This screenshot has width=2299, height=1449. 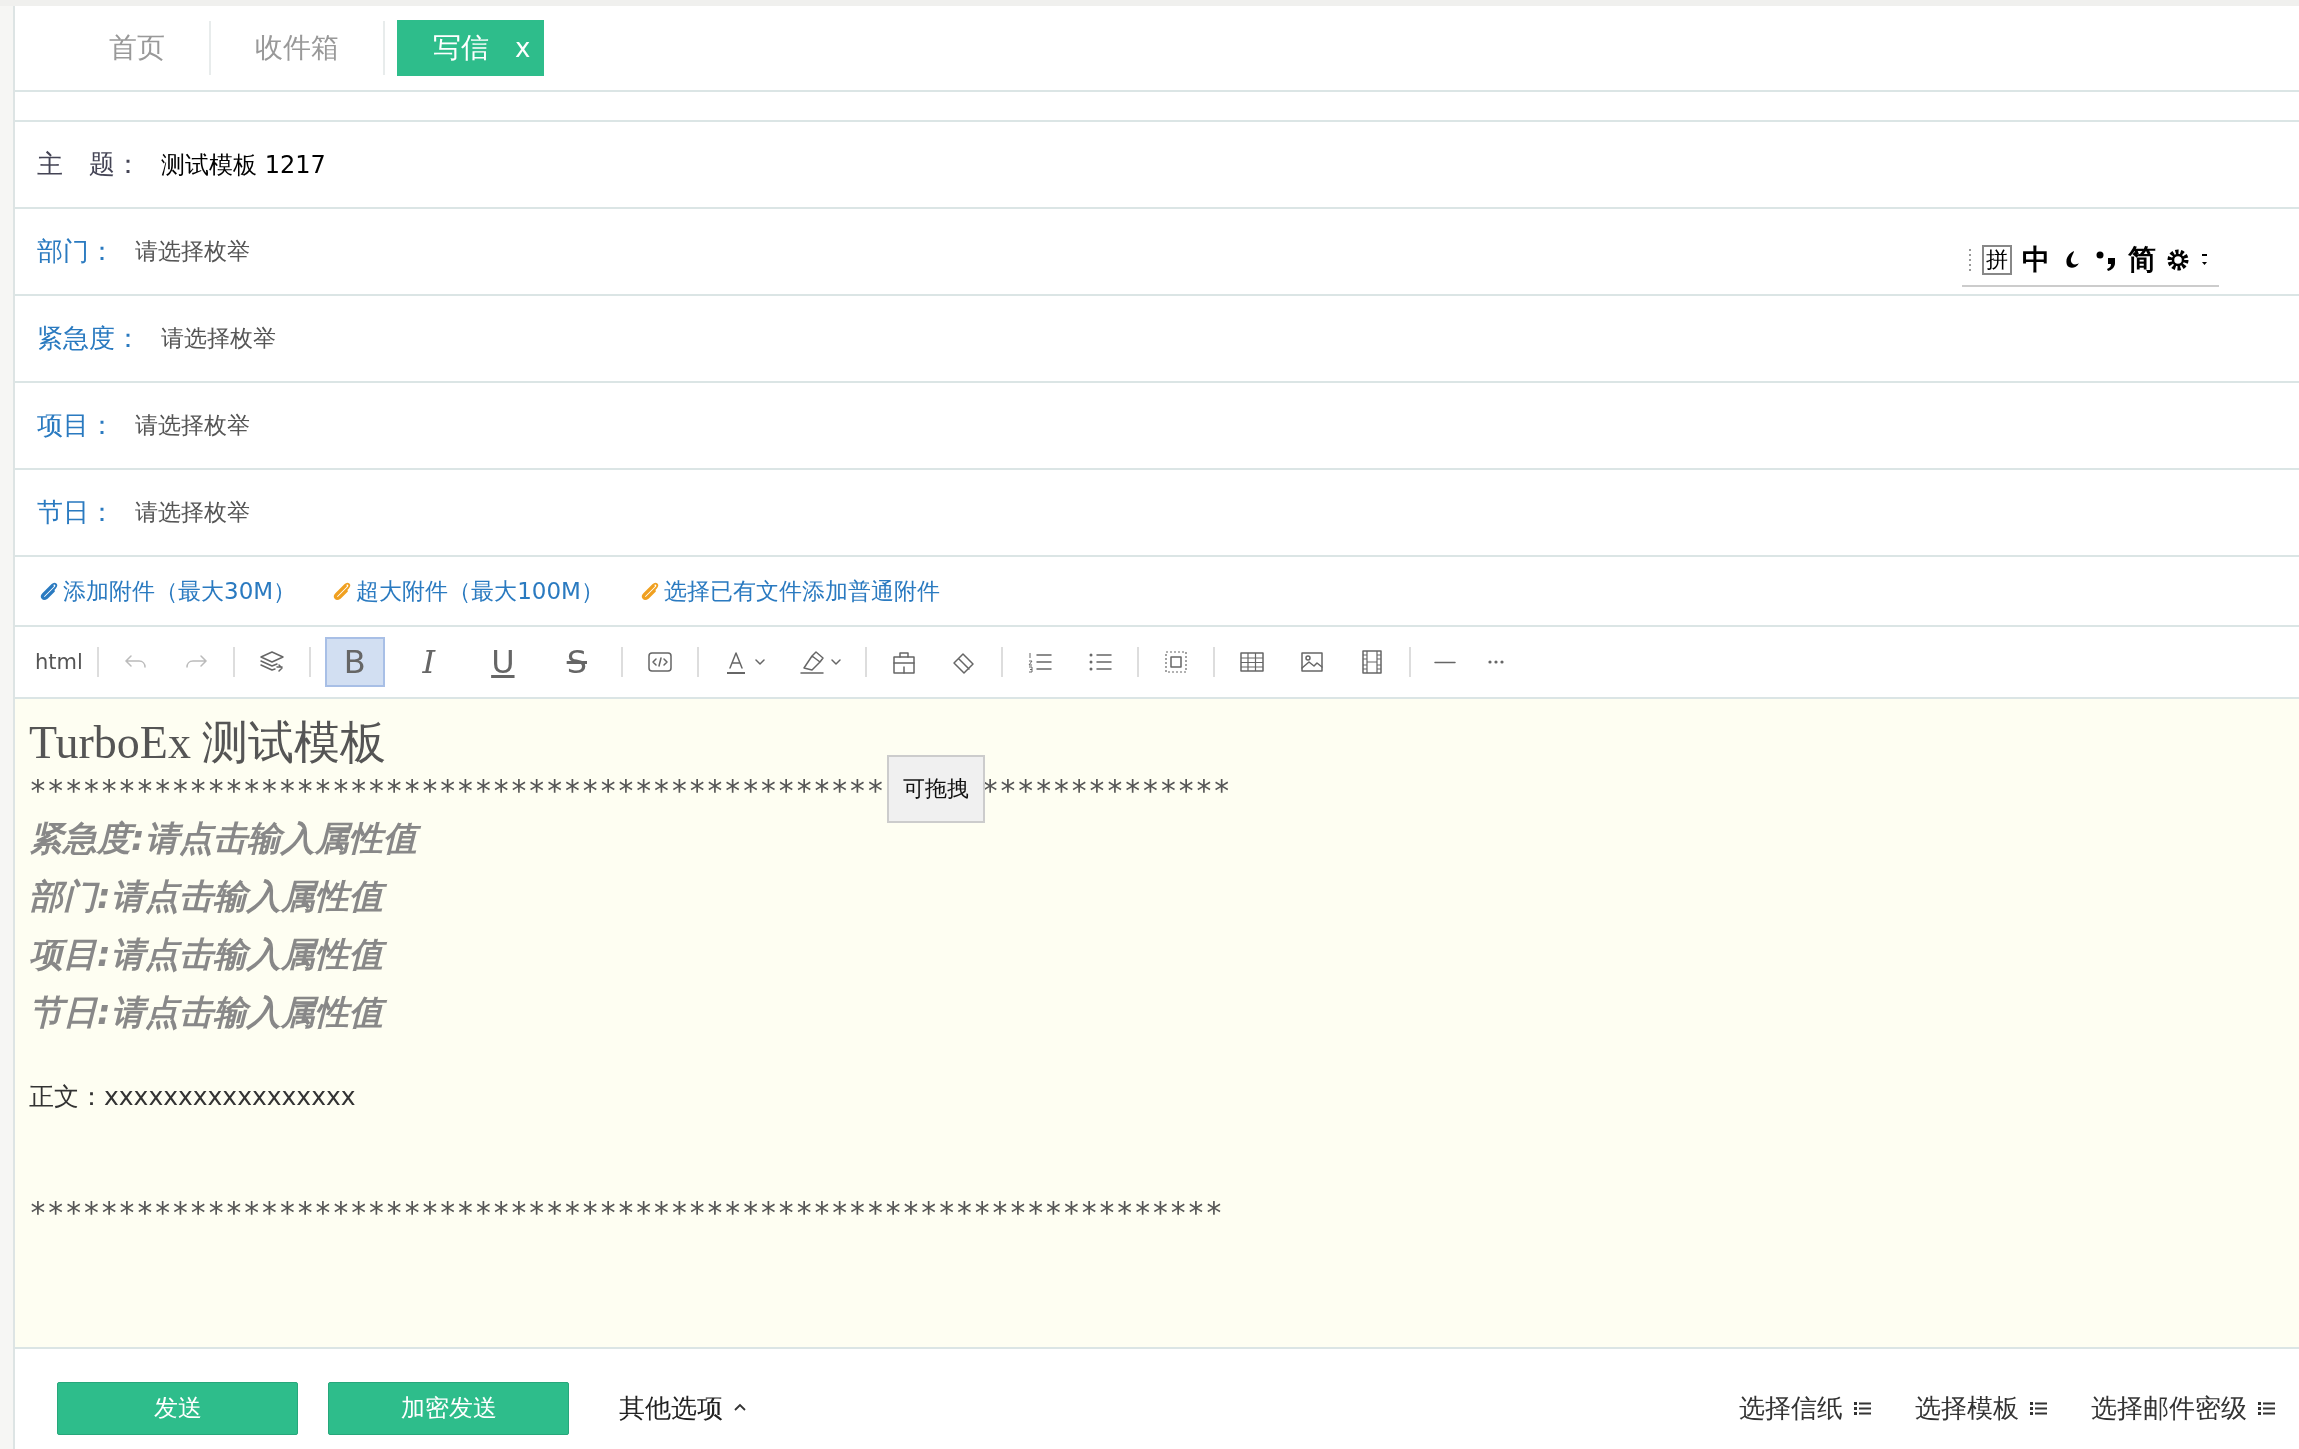 I want to click on property-line: 节日:请点击输入属性值, so click(x=1157, y=1012).